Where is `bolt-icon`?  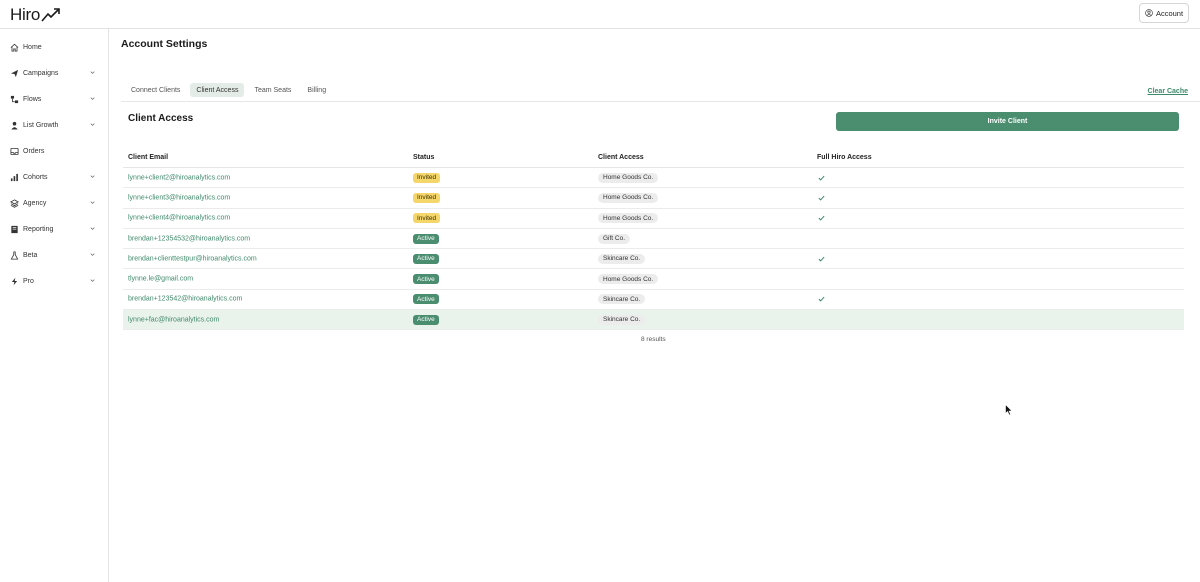
bolt-icon is located at coordinates (14, 281).